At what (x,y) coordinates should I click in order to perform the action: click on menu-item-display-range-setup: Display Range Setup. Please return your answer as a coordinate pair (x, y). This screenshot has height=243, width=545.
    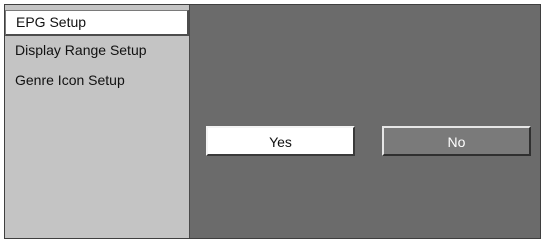
    Looking at the image, I should click on (97, 50).